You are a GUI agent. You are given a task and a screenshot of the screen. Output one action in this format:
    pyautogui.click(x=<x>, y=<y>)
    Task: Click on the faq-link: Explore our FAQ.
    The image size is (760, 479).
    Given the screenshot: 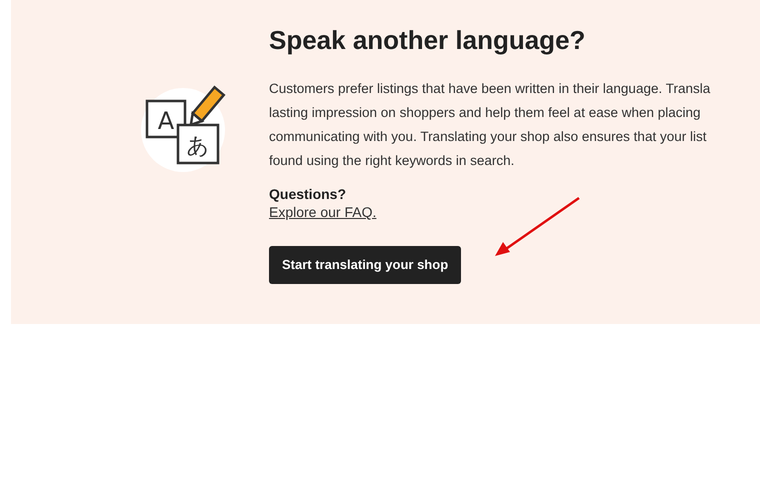 What is the action you would take?
    pyautogui.click(x=322, y=212)
    